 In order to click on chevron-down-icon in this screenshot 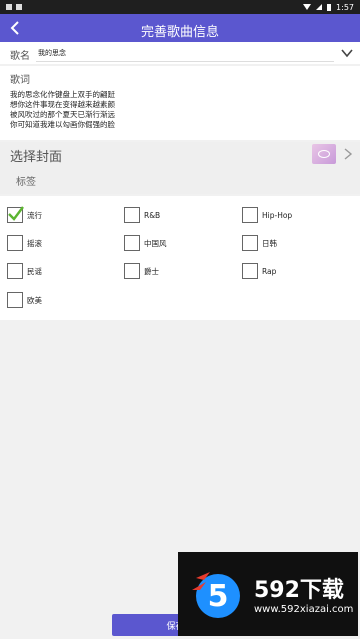, I will do `click(347, 53)`.